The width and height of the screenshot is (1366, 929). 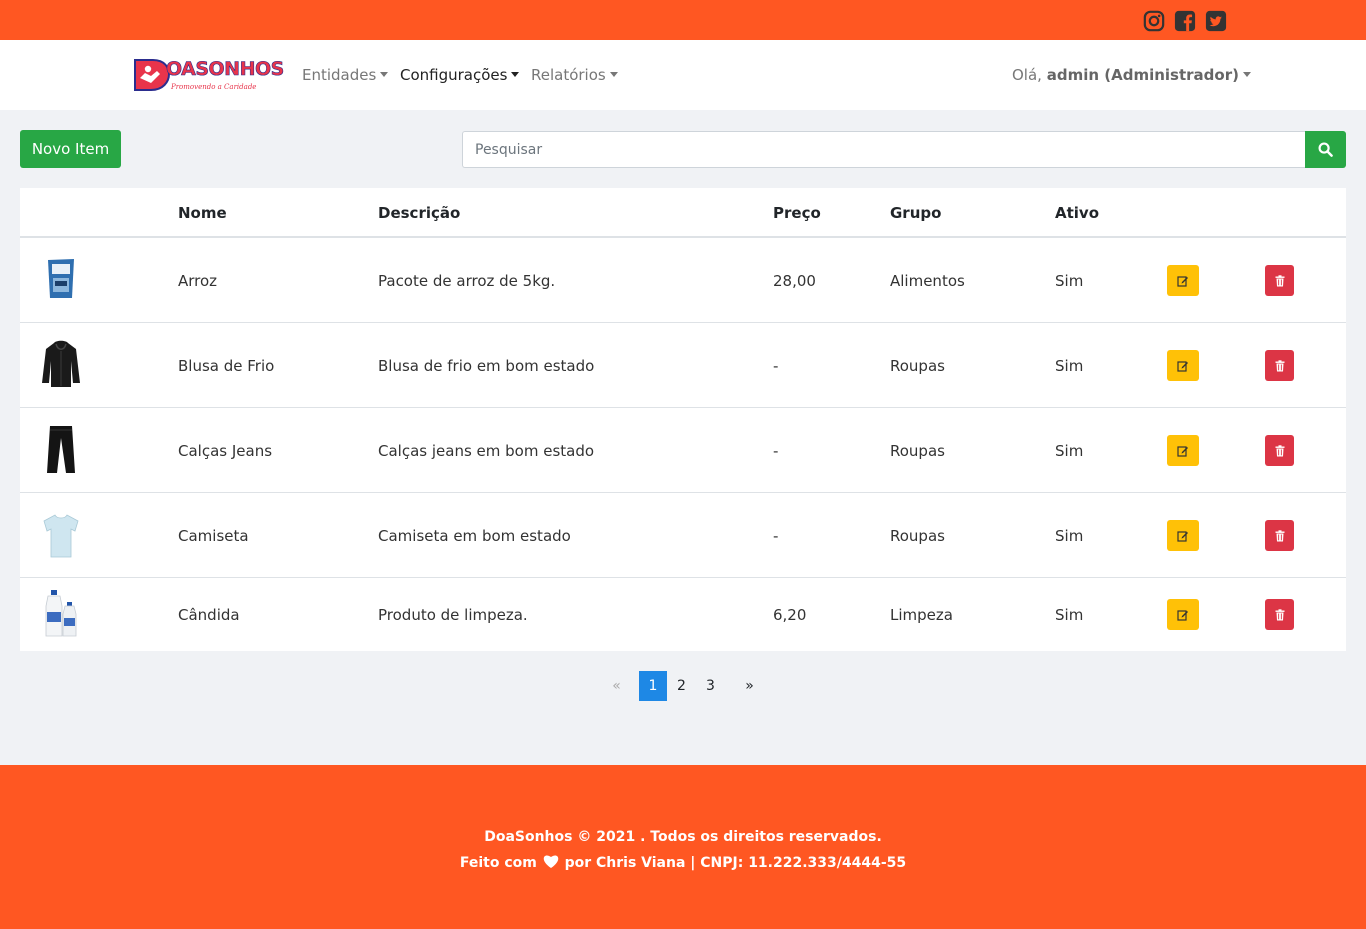 What do you see at coordinates (61, 613) in the screenshot?
I see `bleach-bottles-icon` at bounding box center [61, 613].